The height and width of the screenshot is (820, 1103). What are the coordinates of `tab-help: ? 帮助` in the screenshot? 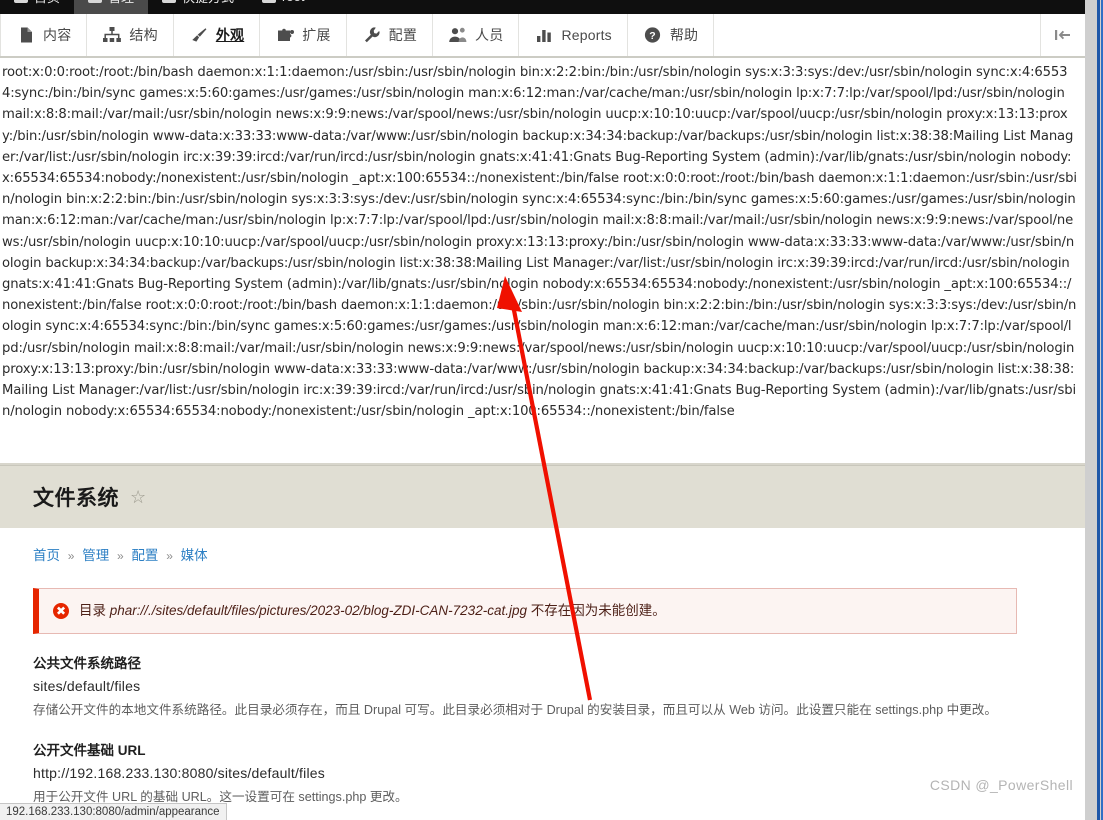 It's located at (671, 35).